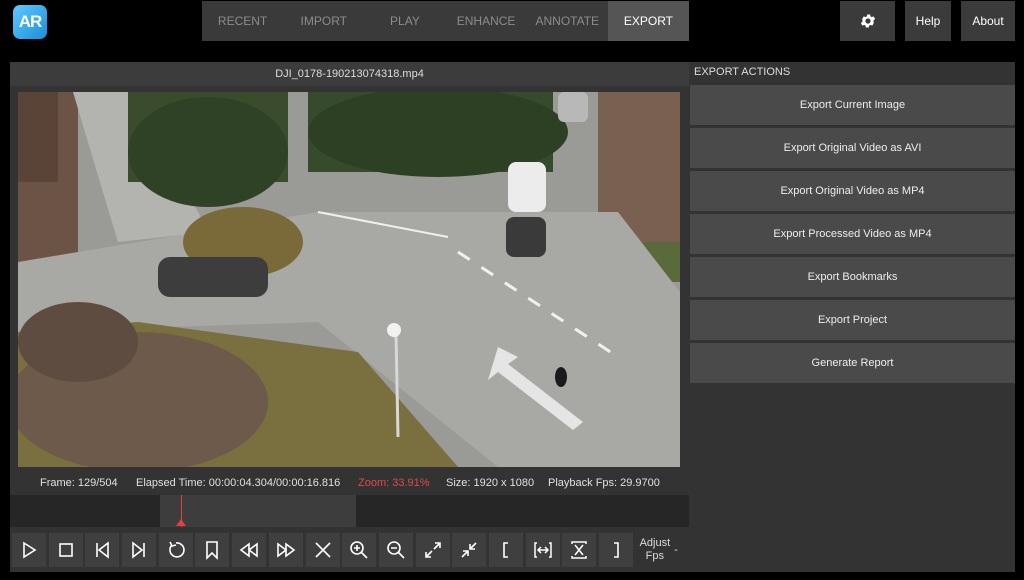  I want to click on mark-in-button, so click(505, 550).